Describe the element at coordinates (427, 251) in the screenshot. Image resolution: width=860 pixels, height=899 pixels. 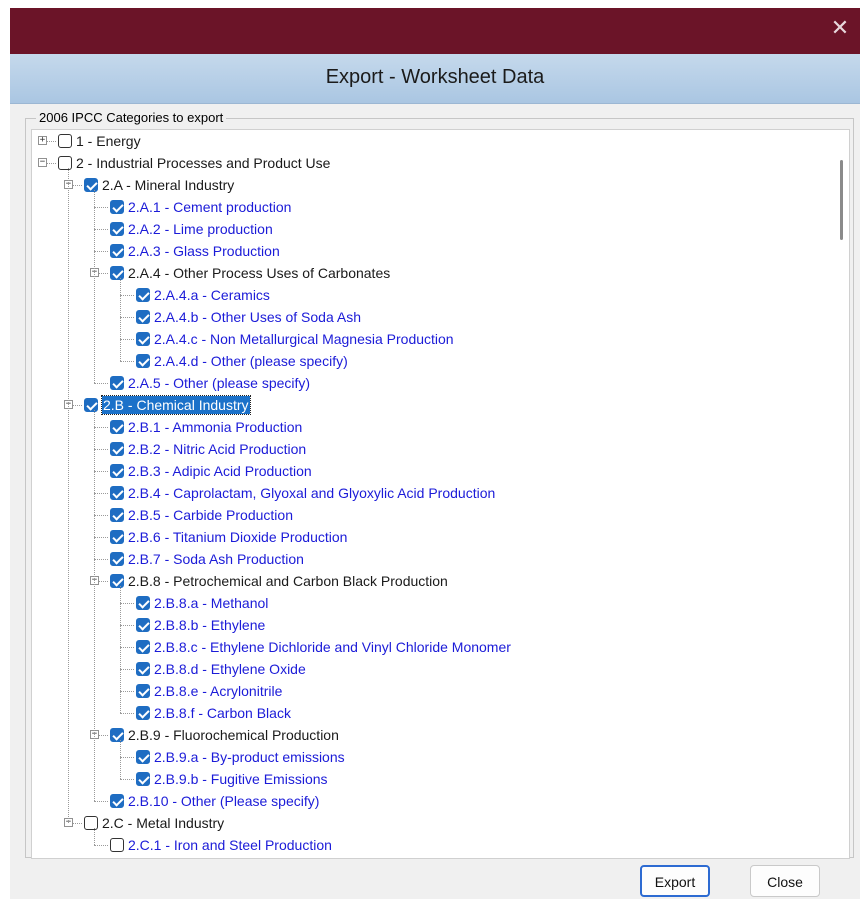
I see `tree-node: 2.A.3 - Glass Production` at that location.